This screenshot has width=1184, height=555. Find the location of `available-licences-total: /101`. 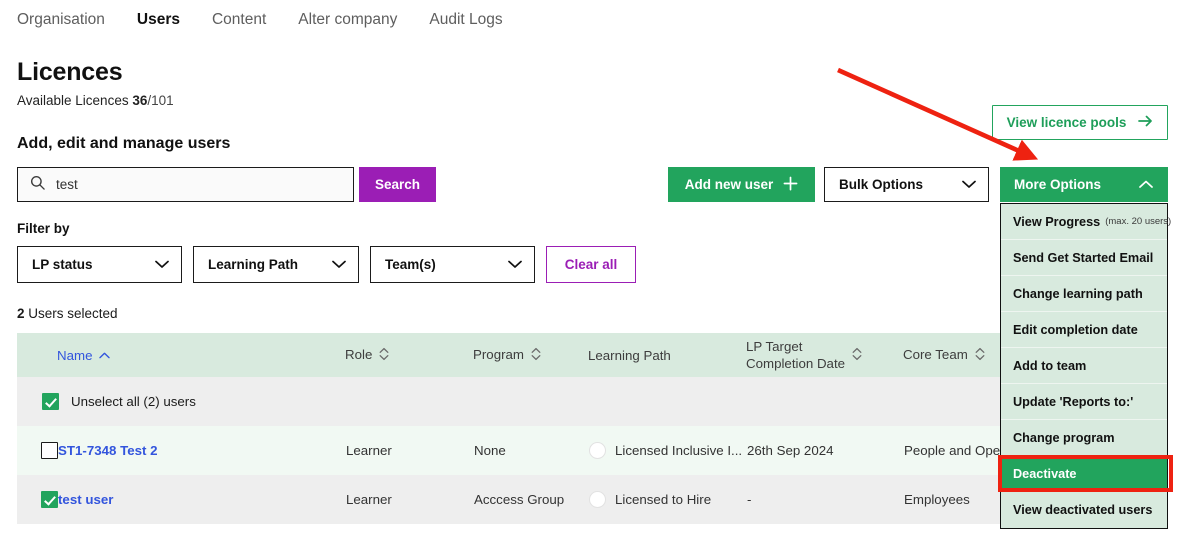

available-licences-total: /101 is located at coordinates (160, 100).